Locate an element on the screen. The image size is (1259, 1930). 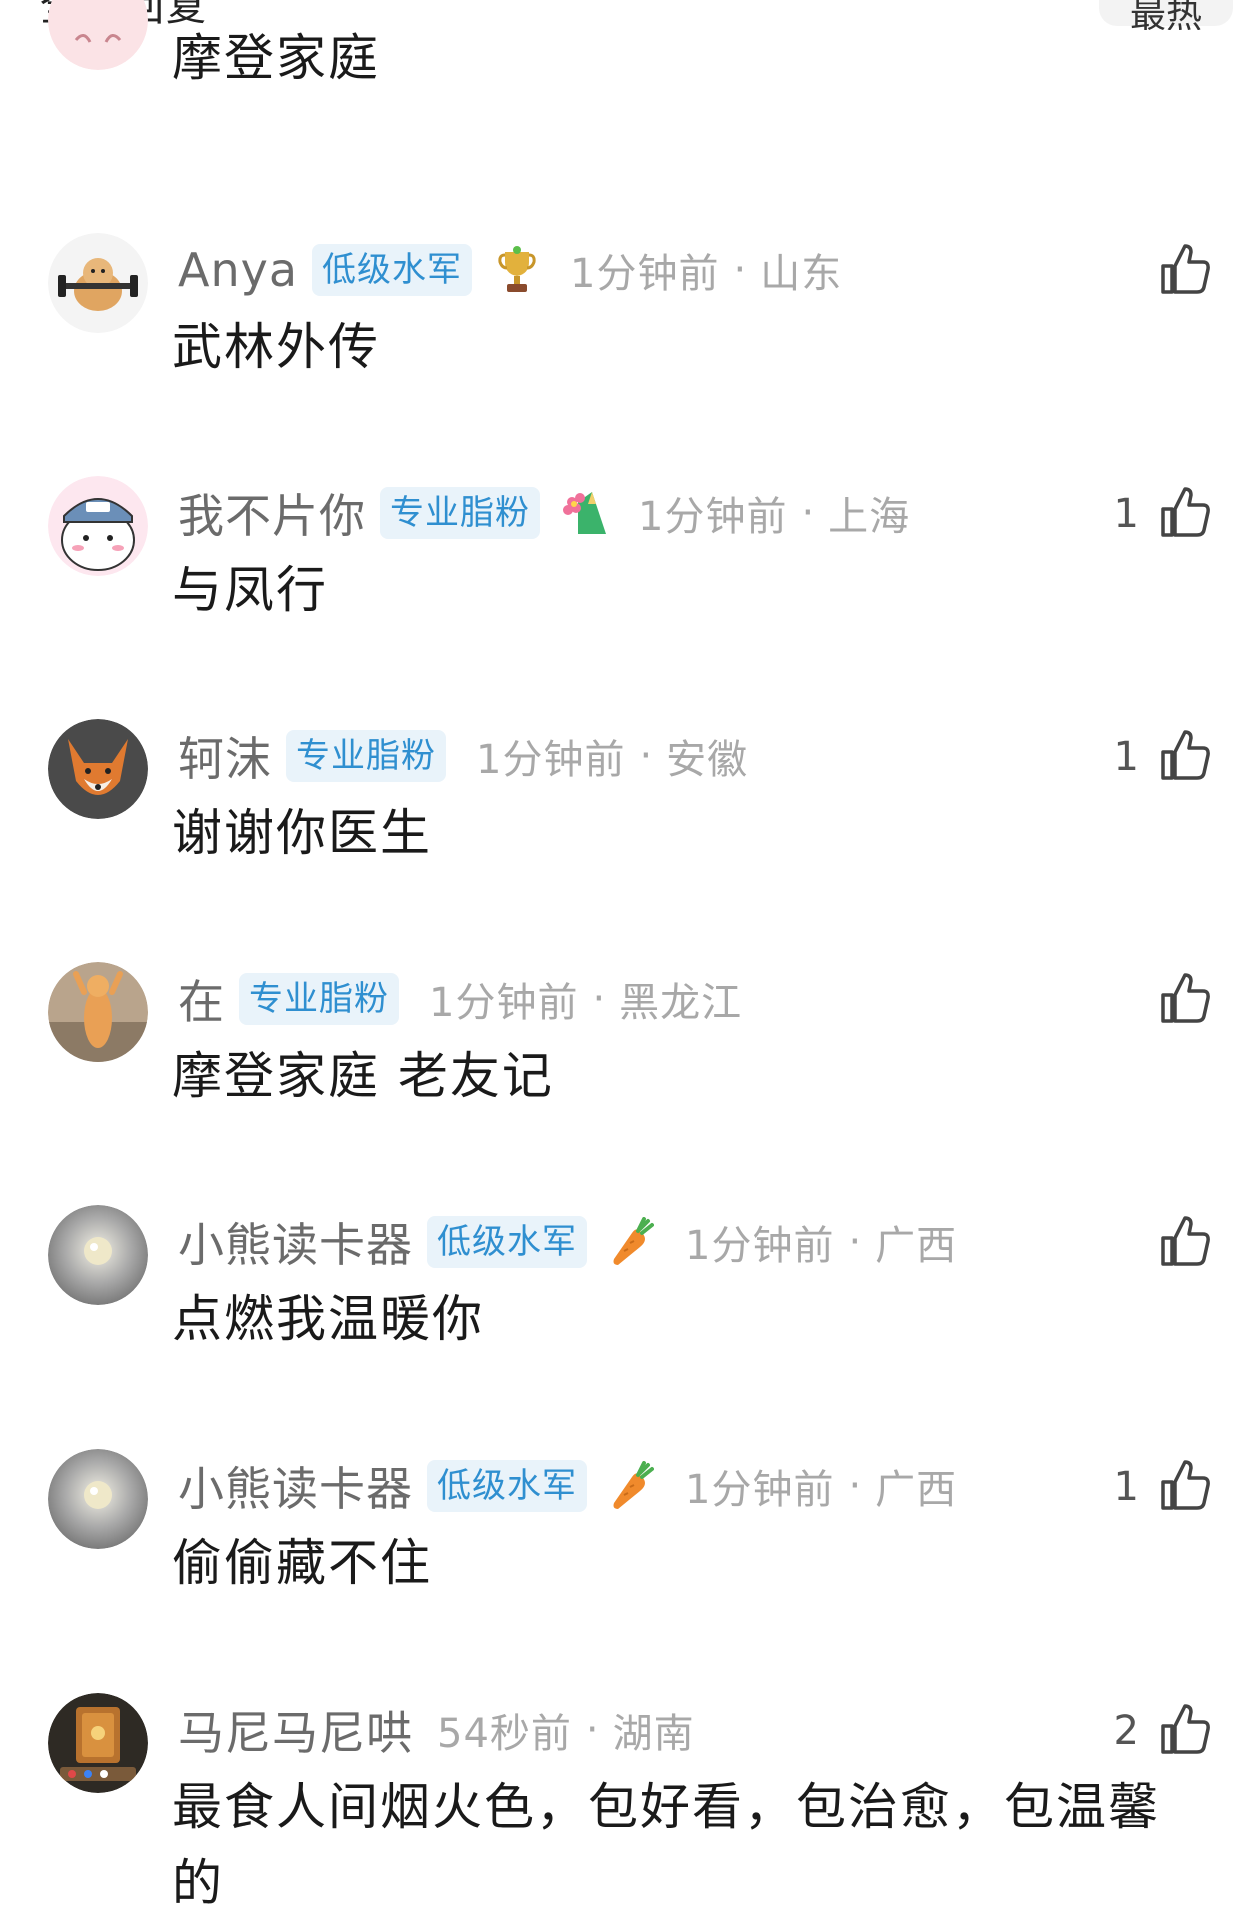
comment-content: 偷偷藏不住 is located at coordinates (302, 1563).